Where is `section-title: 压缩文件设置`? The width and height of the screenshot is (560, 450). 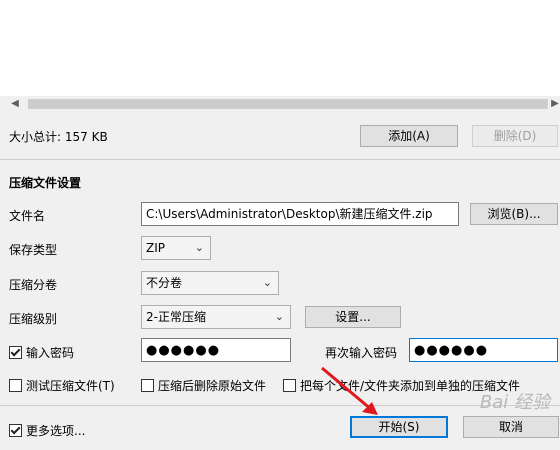 section-title: 压缩文件设置 is located at coordinates (45, 183).